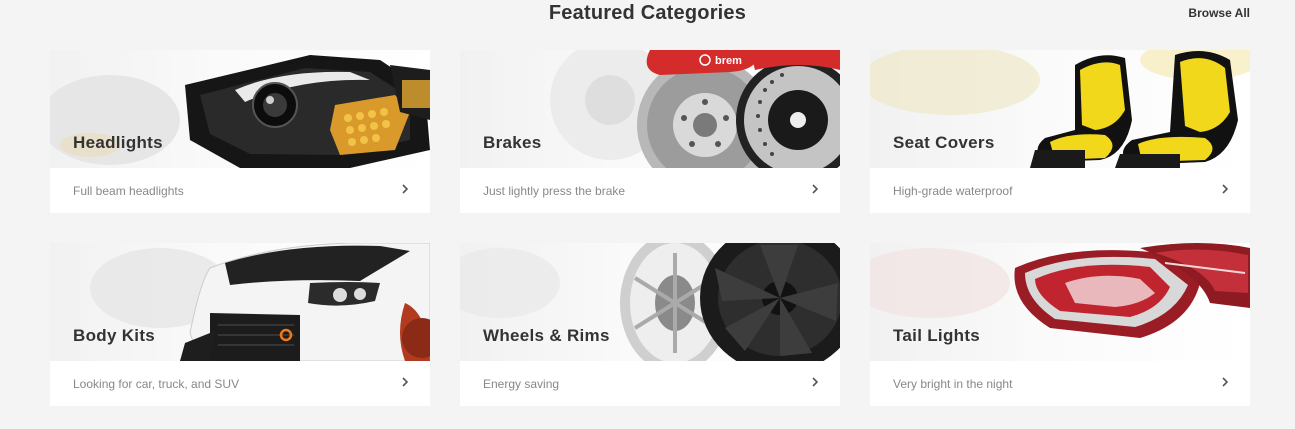 The height and width of the screenshot is (429, 1295). What do you see at coordinates (650, 383) in the screenshot?
I see `category-footer: Energy saving` at bounding box center [650, 383].